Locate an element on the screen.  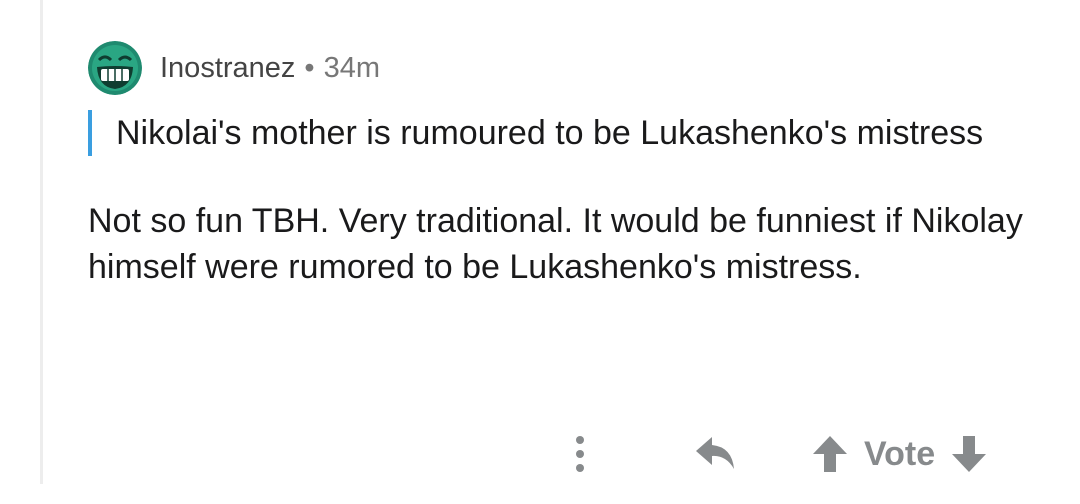
vote-label: Vote is located at coordinates (900, 453).